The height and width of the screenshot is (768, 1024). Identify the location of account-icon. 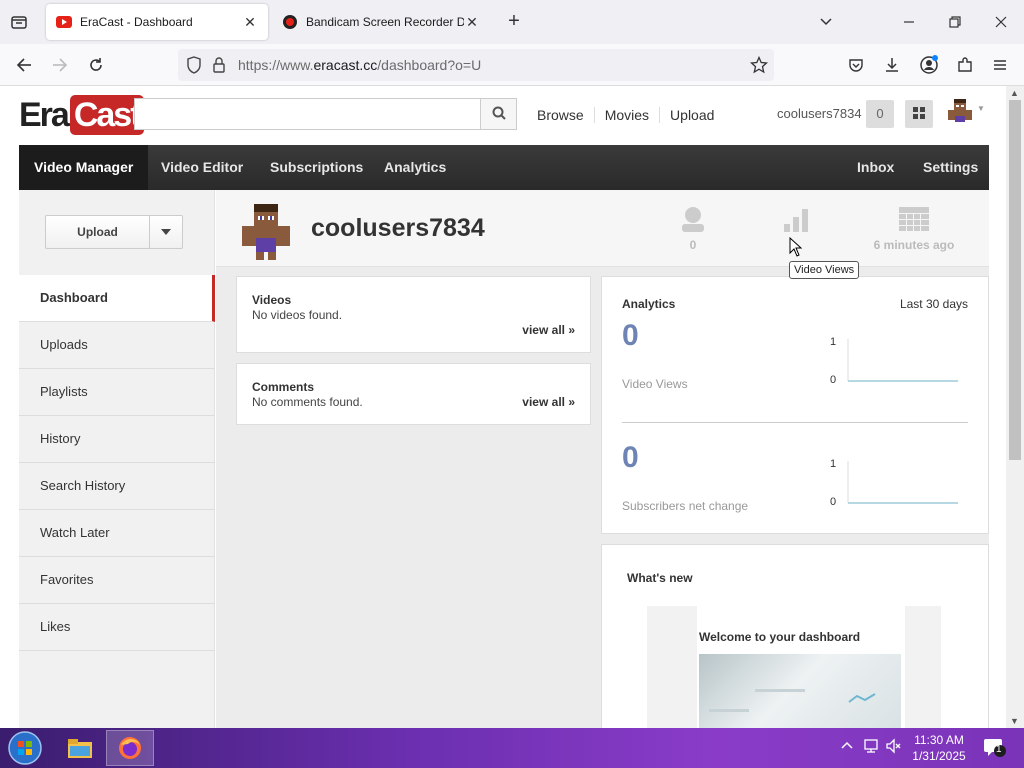
(929, 65).